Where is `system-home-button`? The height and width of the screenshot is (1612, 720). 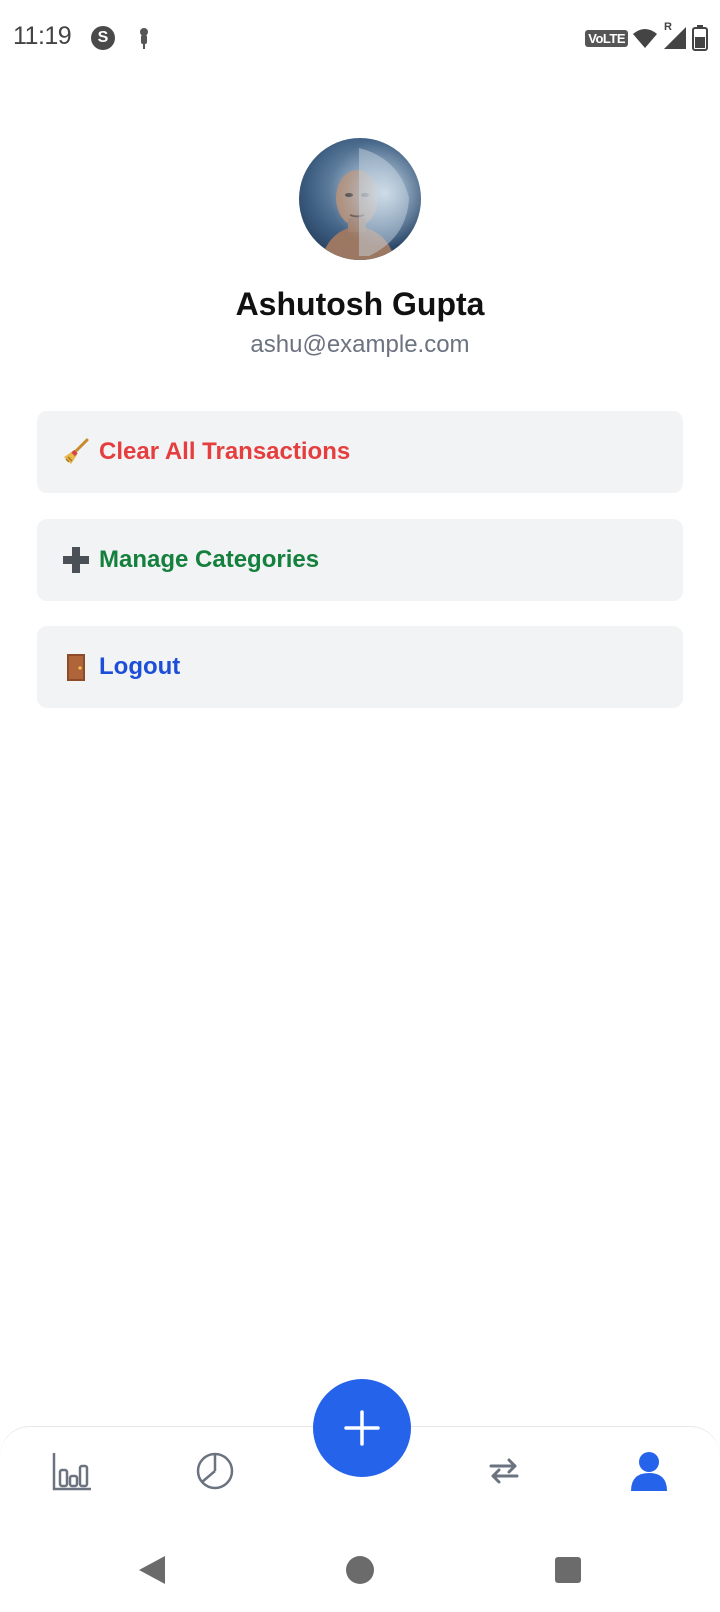 system-home-button is located at coordinates (360, 1570).